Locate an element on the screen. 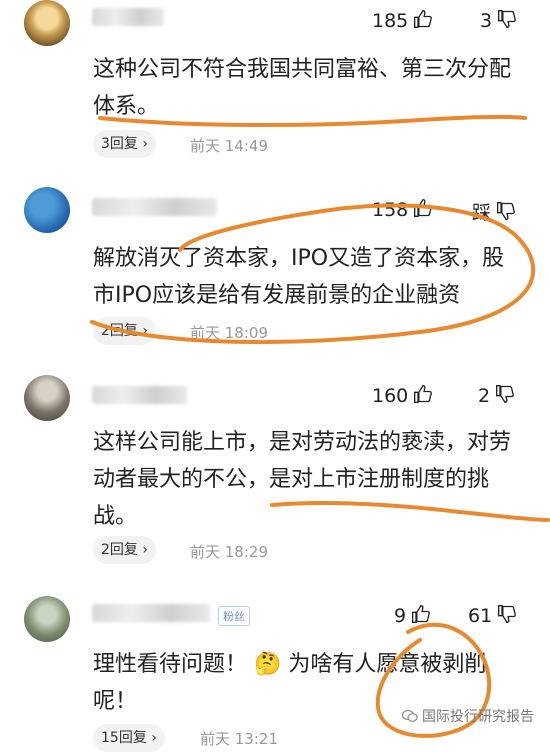 The image size is (550, 752). comment-text-line: 动者最大的不公，是对上市注册制度的挑 is located at coordinates (291, 479).